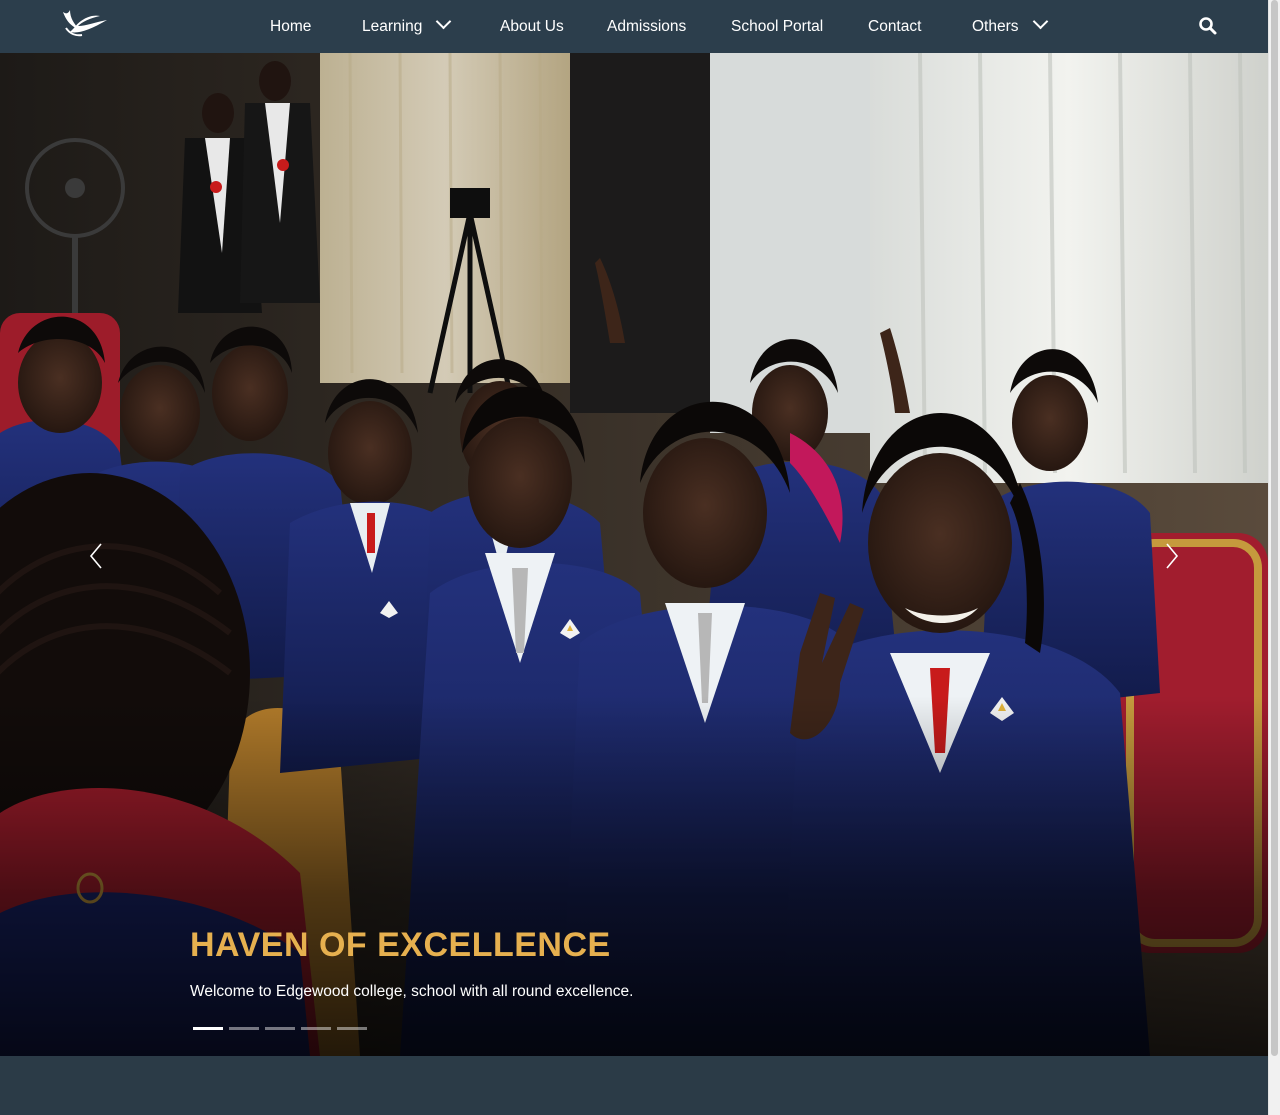 The height and width of the screenshot is (1115, 1280). Describe the element at coordinates (995, 26) in the screenshot. I see `nav-others-label: Others` at that location.